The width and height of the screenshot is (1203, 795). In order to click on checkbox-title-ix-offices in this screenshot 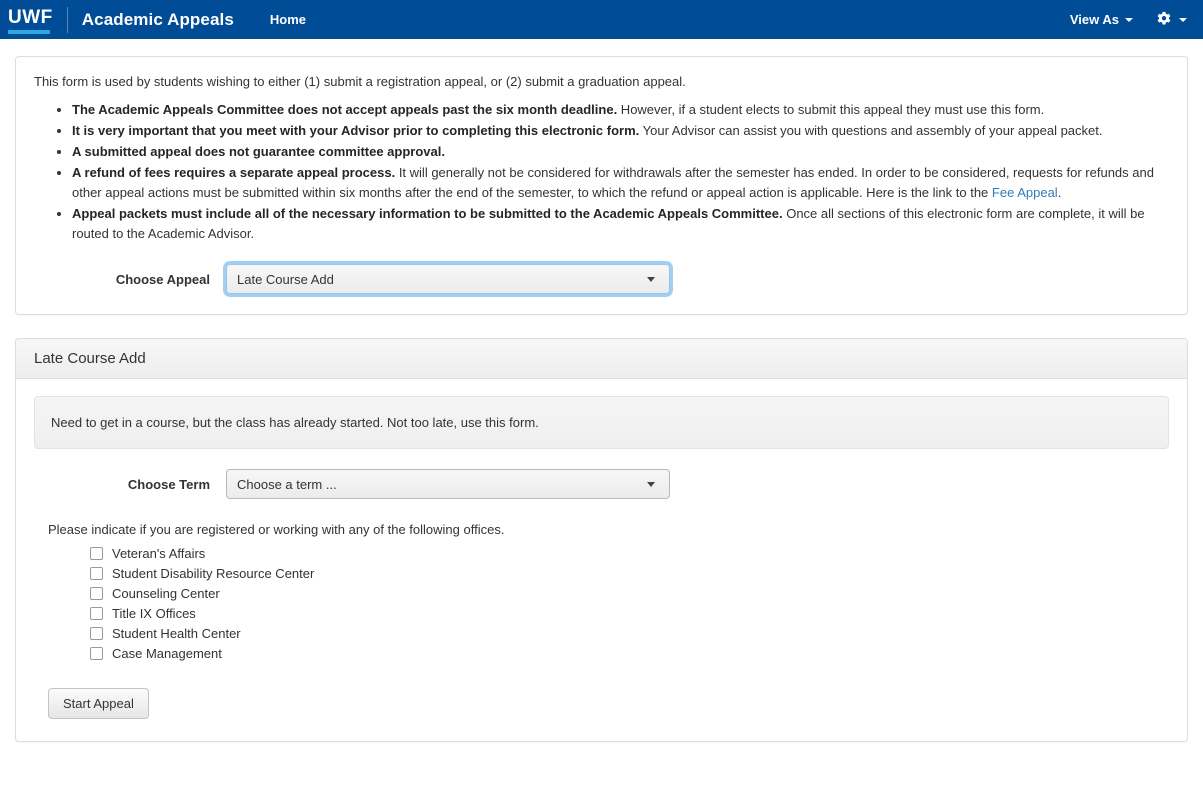, I will do `click(96, 613)`.